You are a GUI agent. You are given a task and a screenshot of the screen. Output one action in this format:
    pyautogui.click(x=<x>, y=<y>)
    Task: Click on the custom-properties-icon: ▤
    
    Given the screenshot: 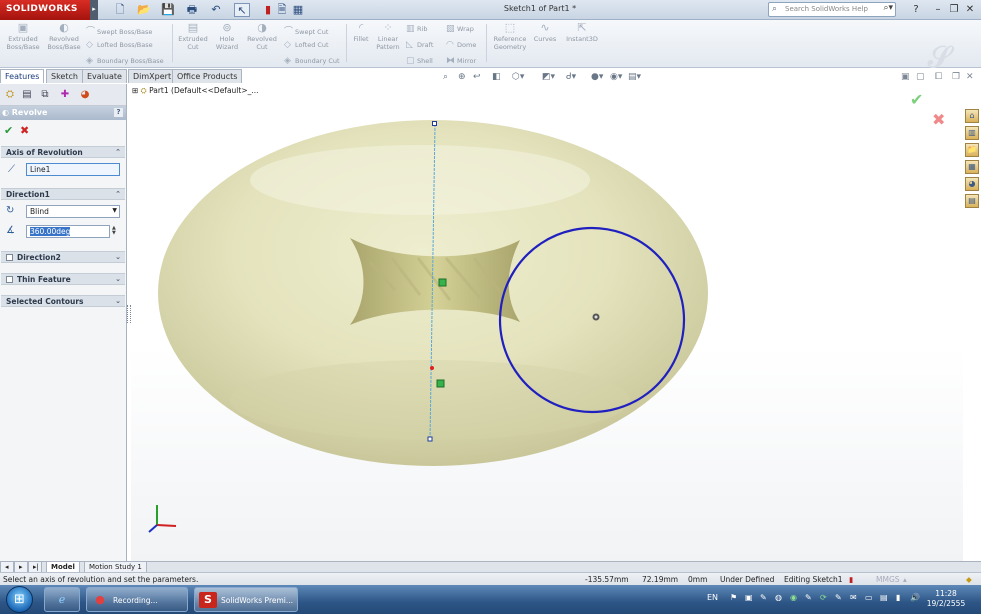 What is the action you would take?
    pyautogui.click(x=972, y=201)
    